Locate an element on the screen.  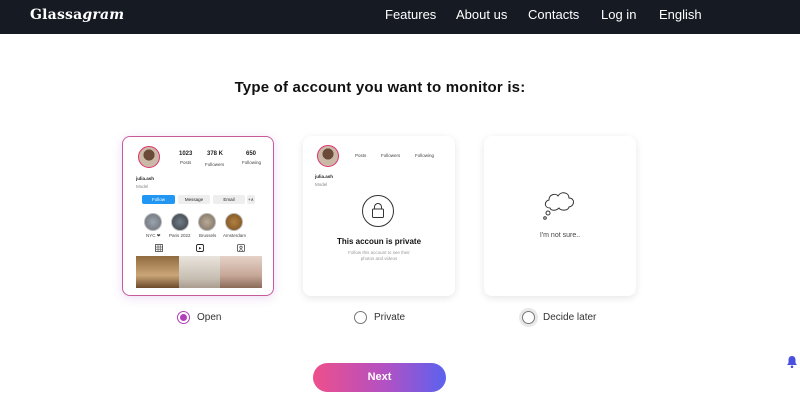
page-title: Type of account you want to monitor is: is located at coordinates (380, 87).